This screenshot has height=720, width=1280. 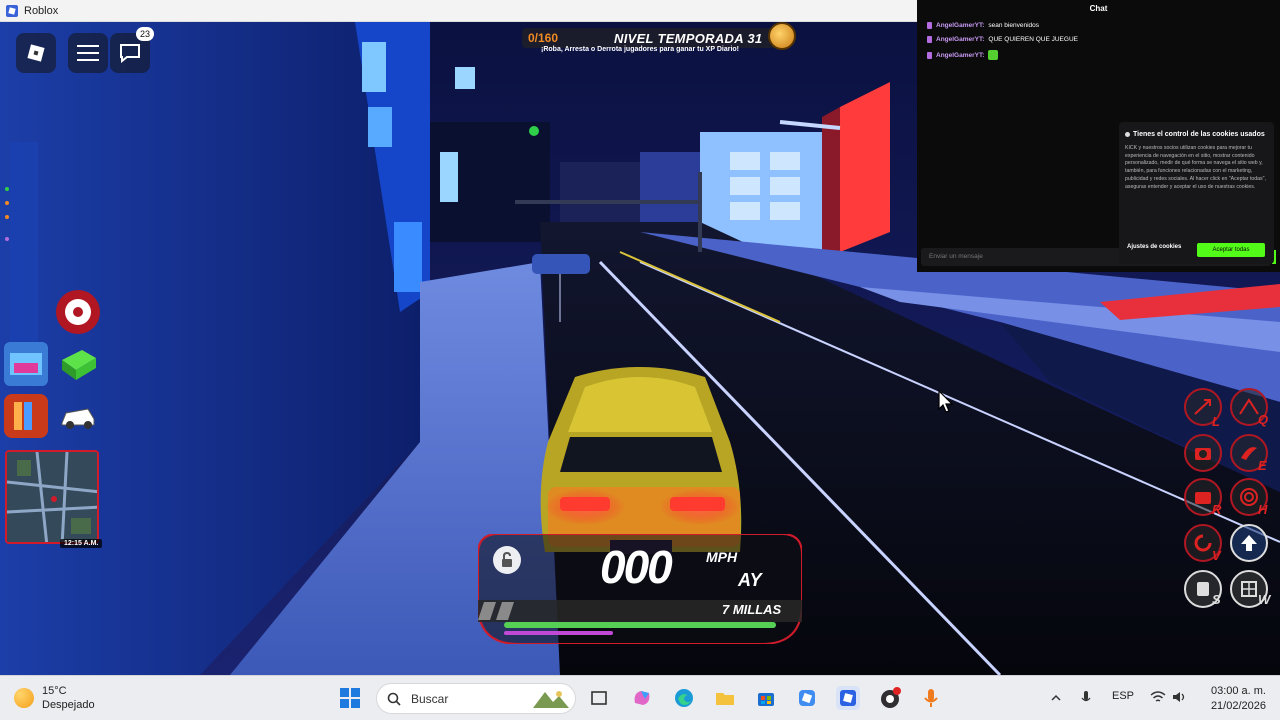 What do you see at coordinates (1203, 498) in the screenshot?
I see `radio-icon` at bounding box center [1203, 498].